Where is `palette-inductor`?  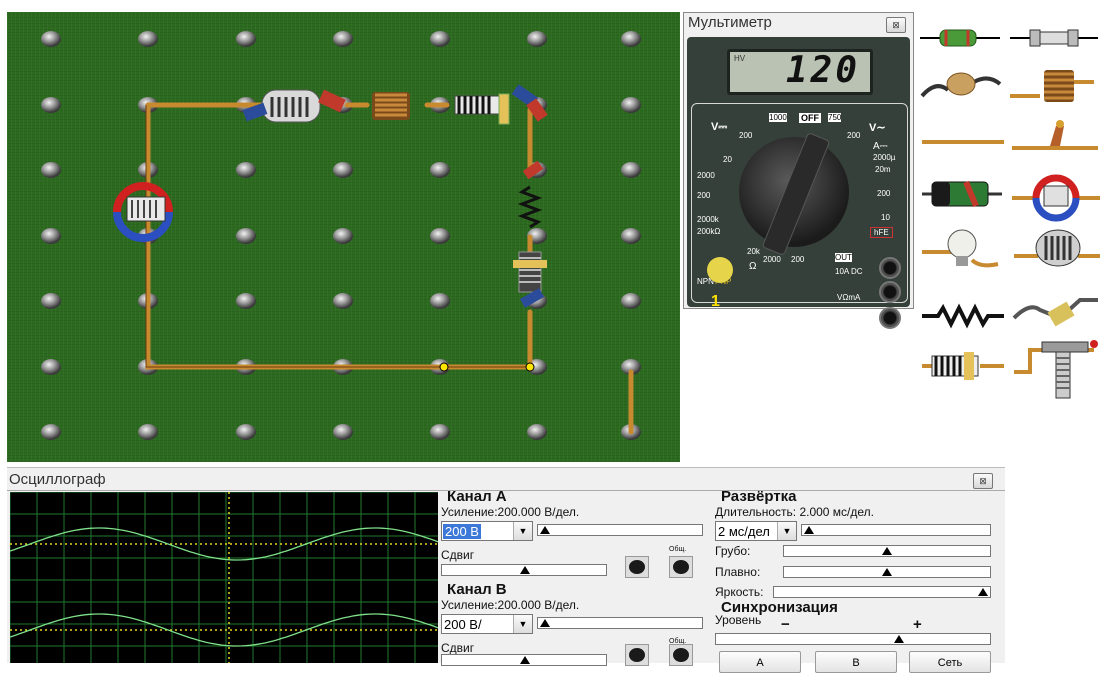 palette-inductor is located at coordinates (1052, 86).